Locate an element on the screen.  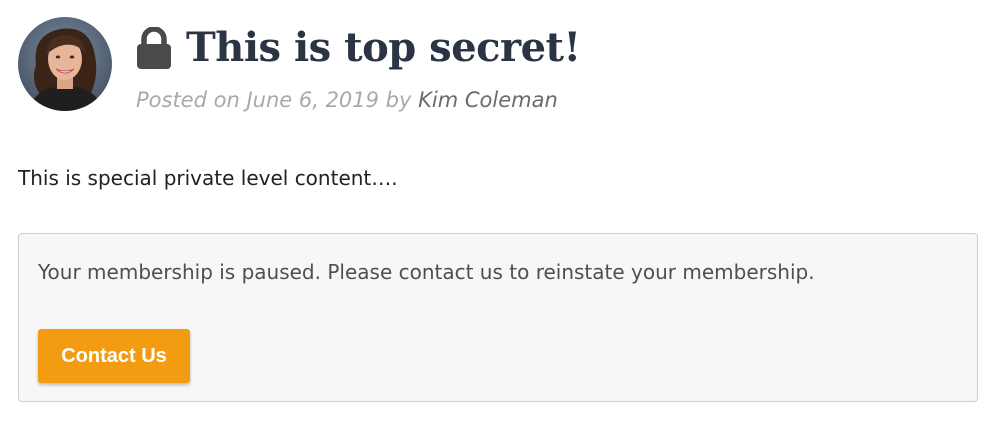
contact-us-button: Contact Us is located at coordinates (114, 356).